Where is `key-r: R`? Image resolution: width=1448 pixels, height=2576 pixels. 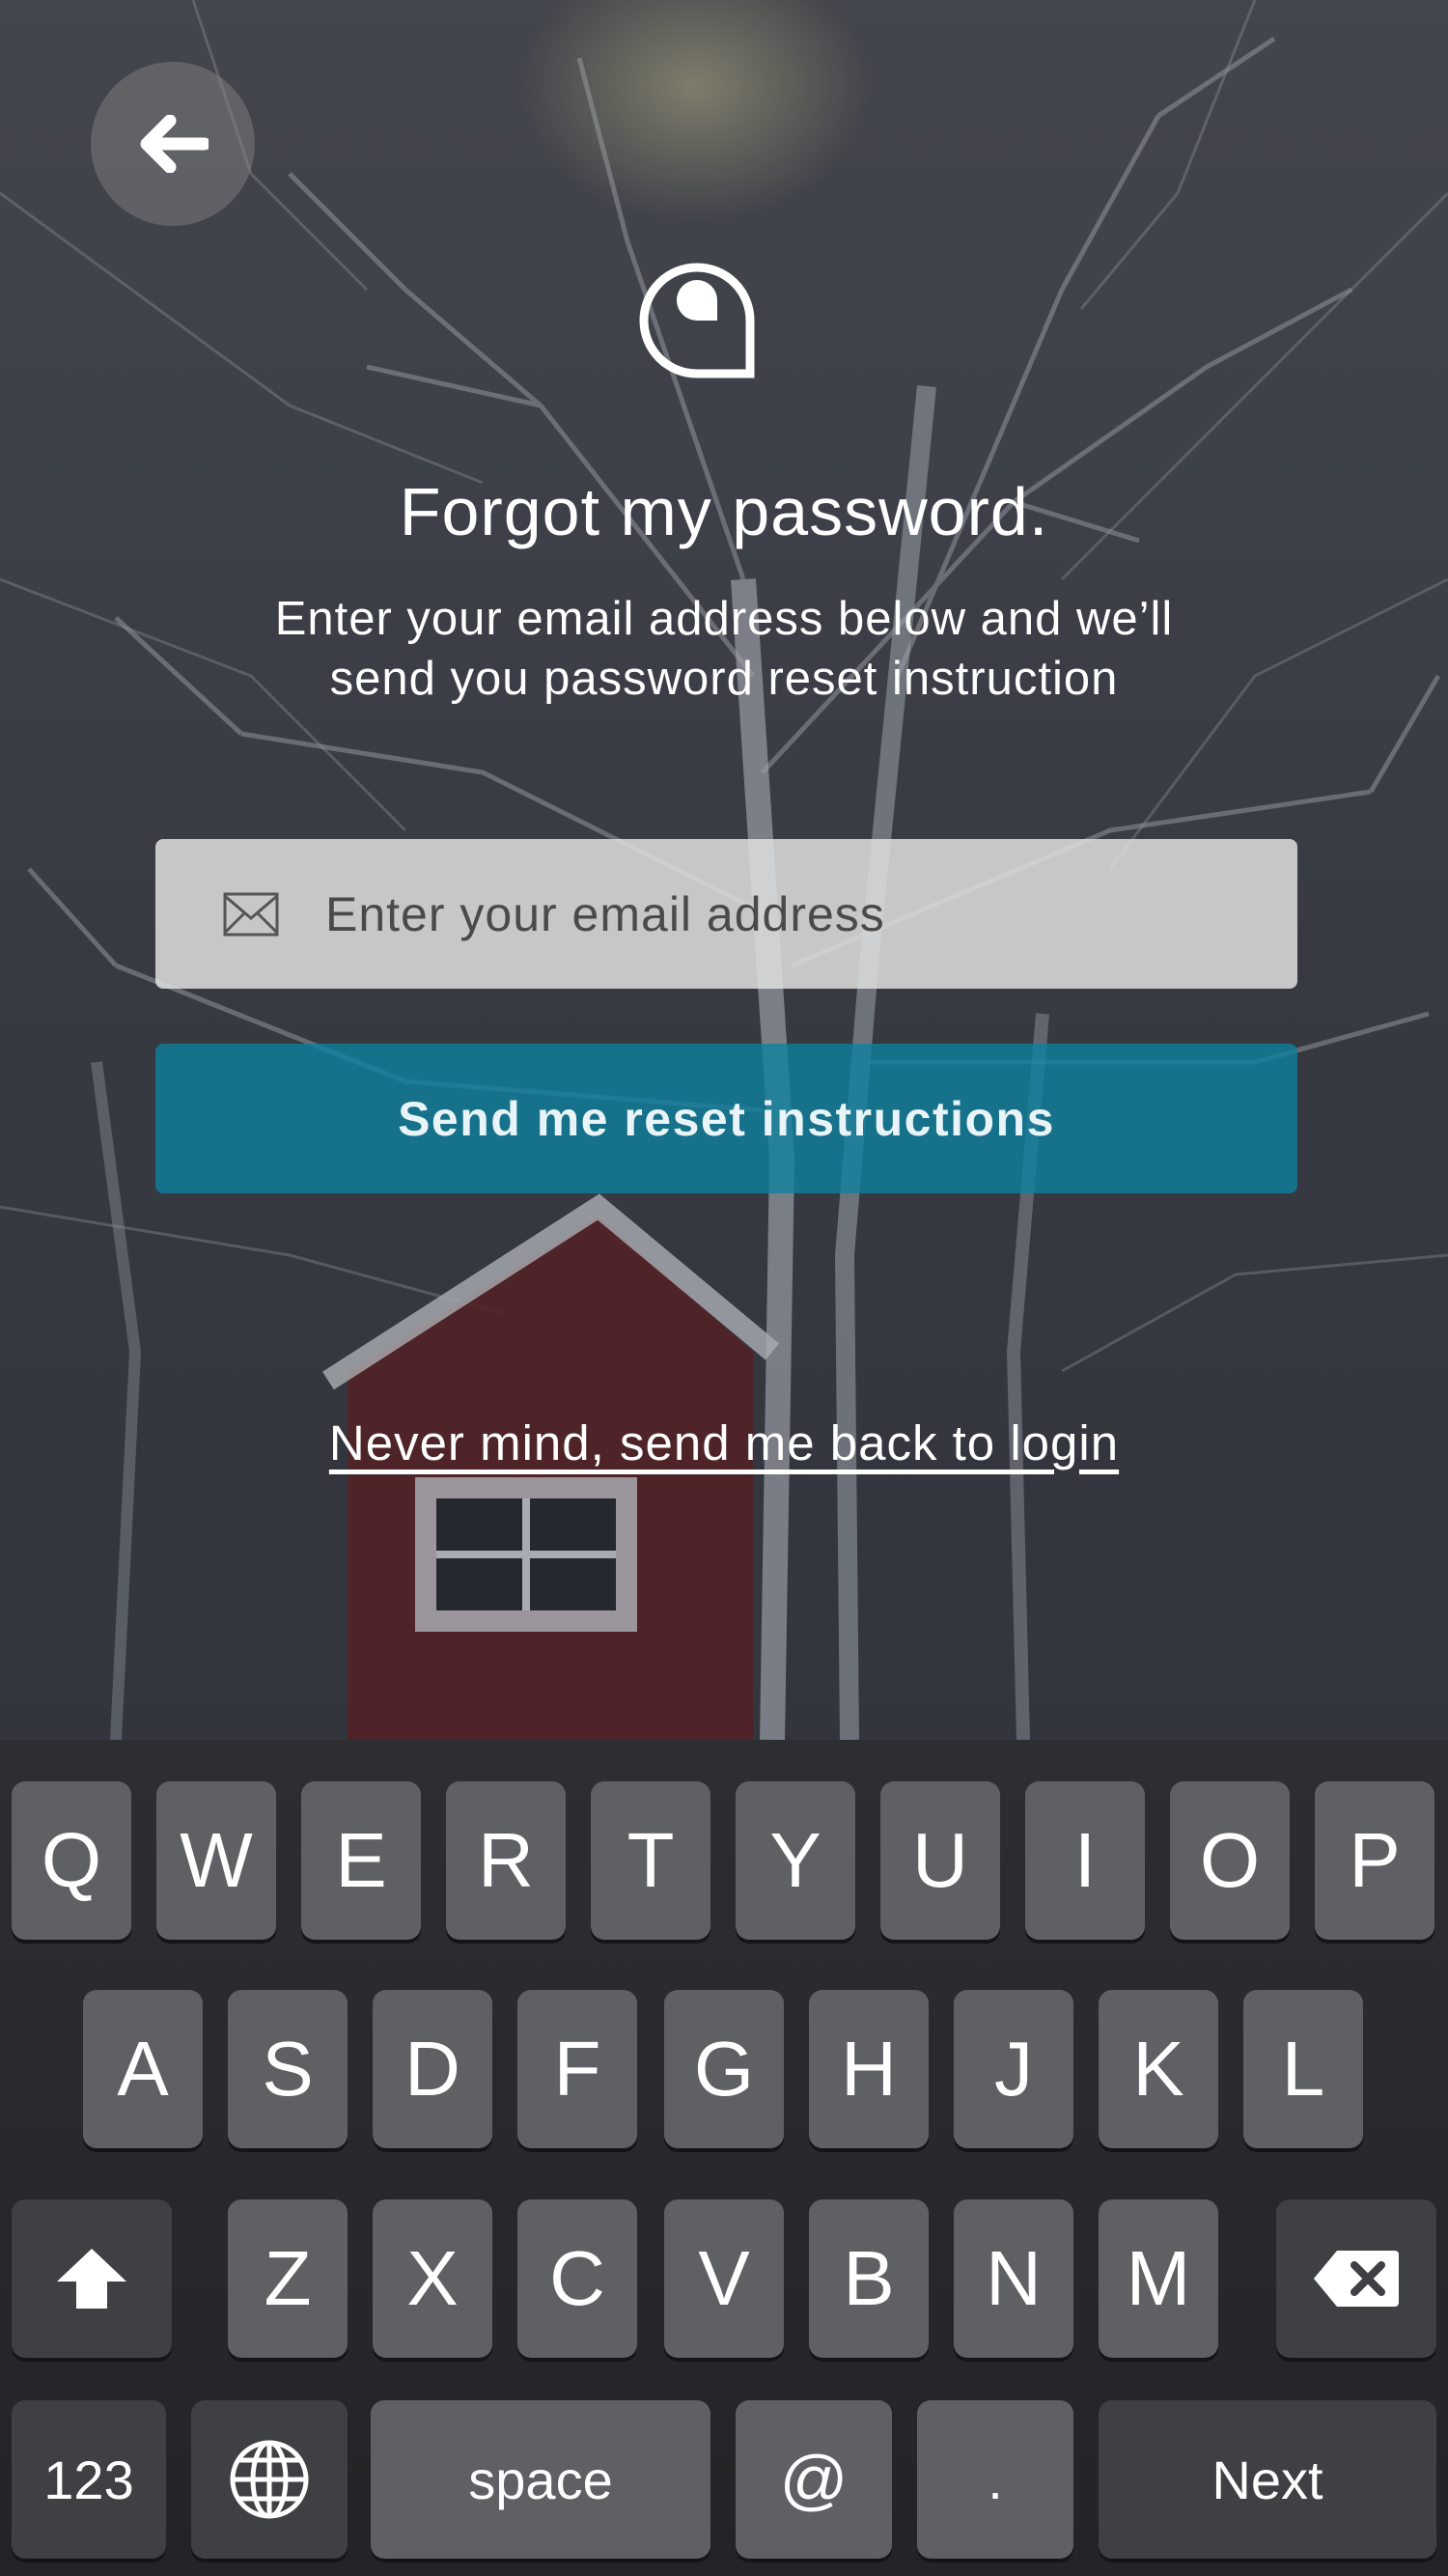
key-r: R is located at coordinates (506, 1861).